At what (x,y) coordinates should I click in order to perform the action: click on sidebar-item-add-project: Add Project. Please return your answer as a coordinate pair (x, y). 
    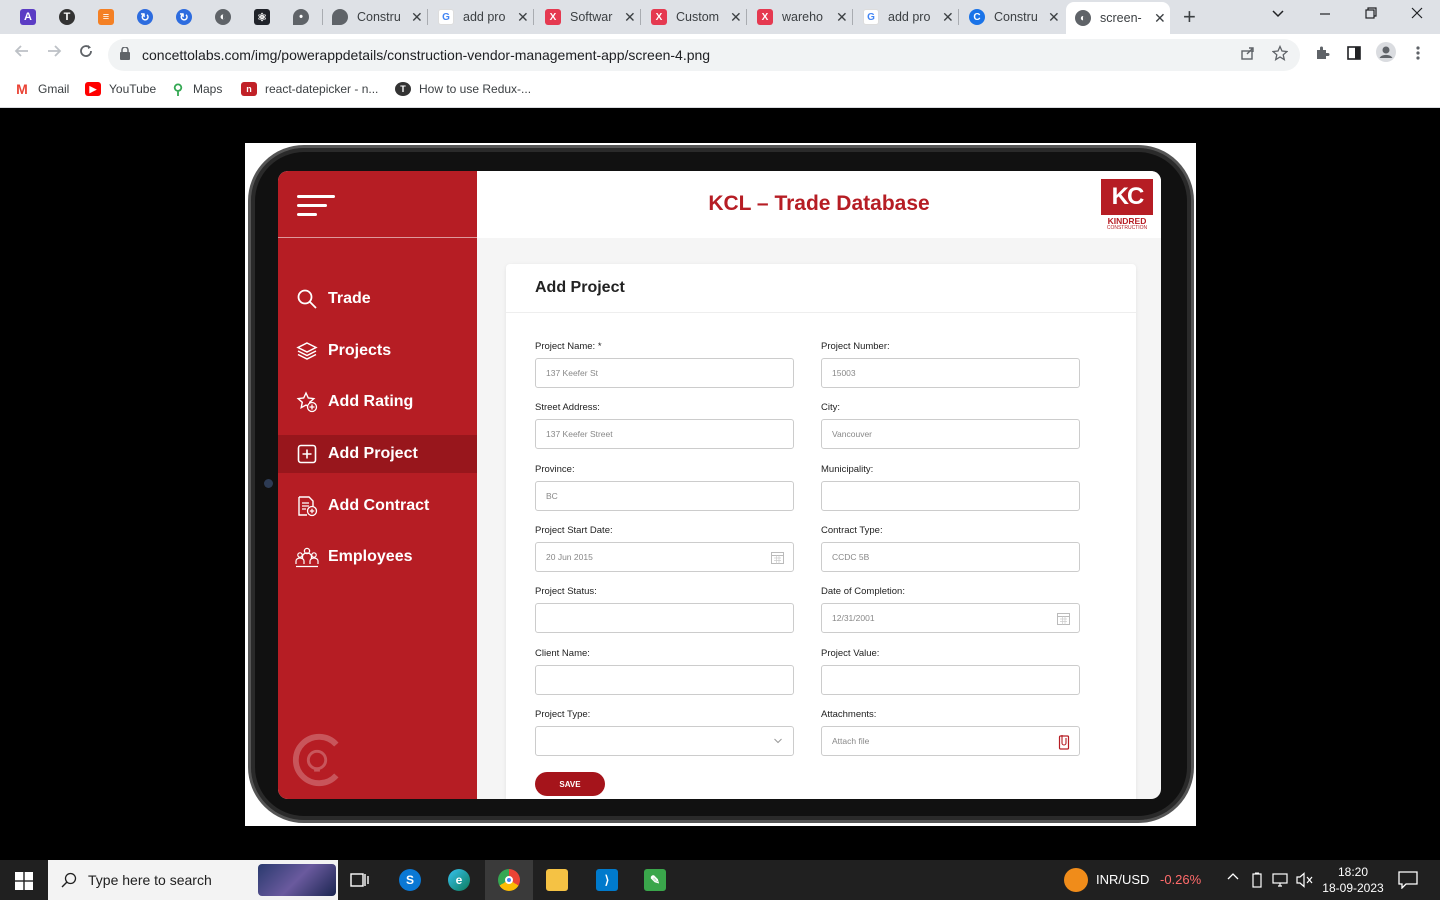
    Looking at the image, I should click on (377, 454).